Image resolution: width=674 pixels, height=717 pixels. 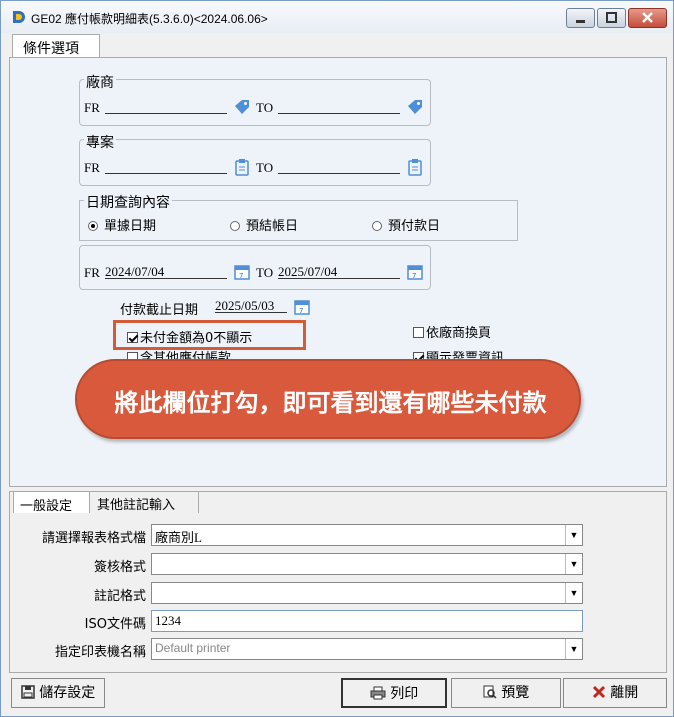 What do you see at coordinates (255, 159) in the screenshot?
I see `project-group: 專案 FR TO` at bounding box center [255, 159].